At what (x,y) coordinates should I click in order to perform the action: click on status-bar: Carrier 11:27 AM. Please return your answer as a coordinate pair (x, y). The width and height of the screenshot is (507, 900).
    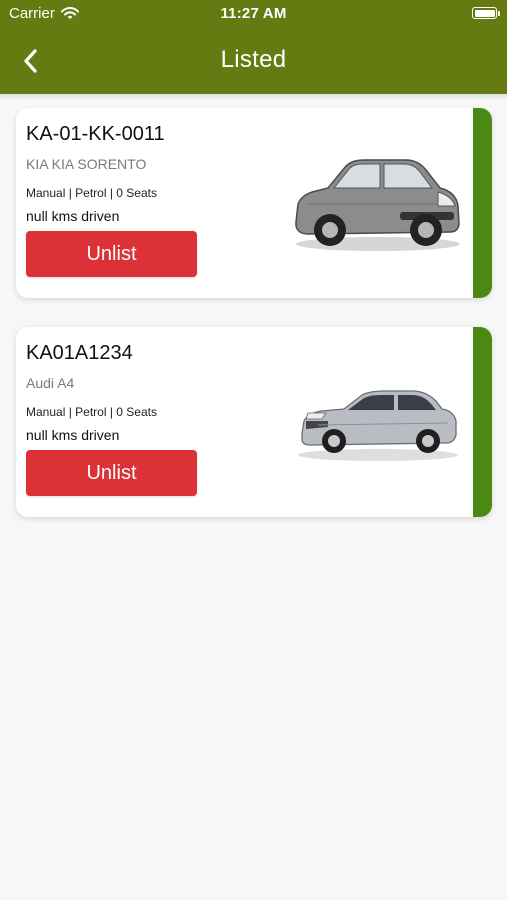
    Looking at the image, I should click on (253, 14).